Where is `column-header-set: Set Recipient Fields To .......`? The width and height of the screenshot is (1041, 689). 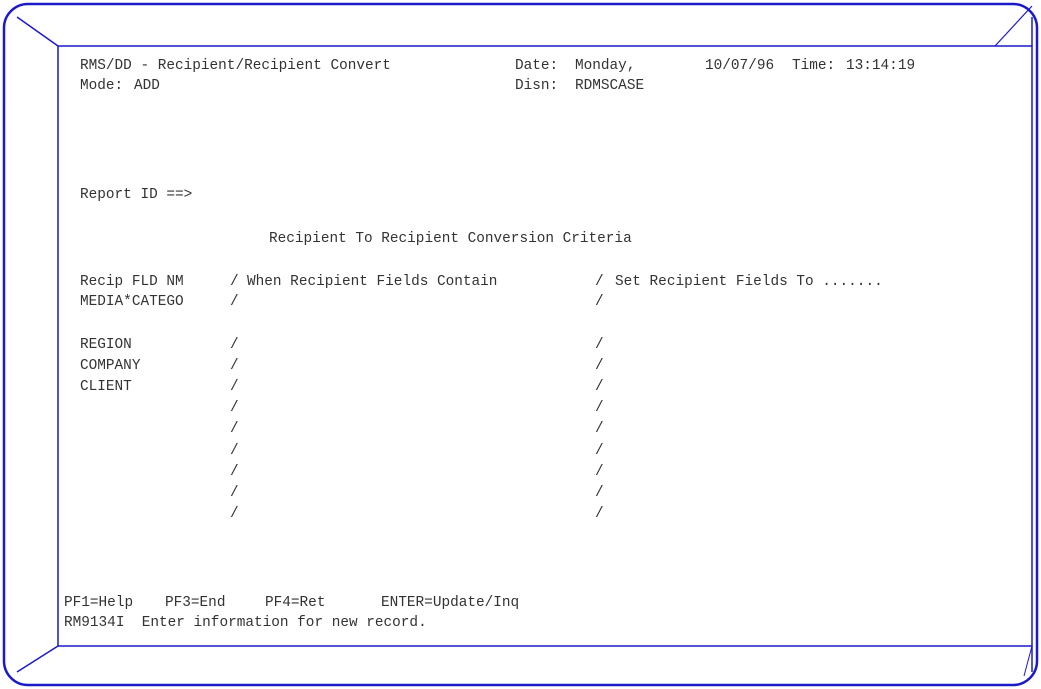
column-header-set: Set Recipient Fields To ....... is located at coordinates (749, 282).